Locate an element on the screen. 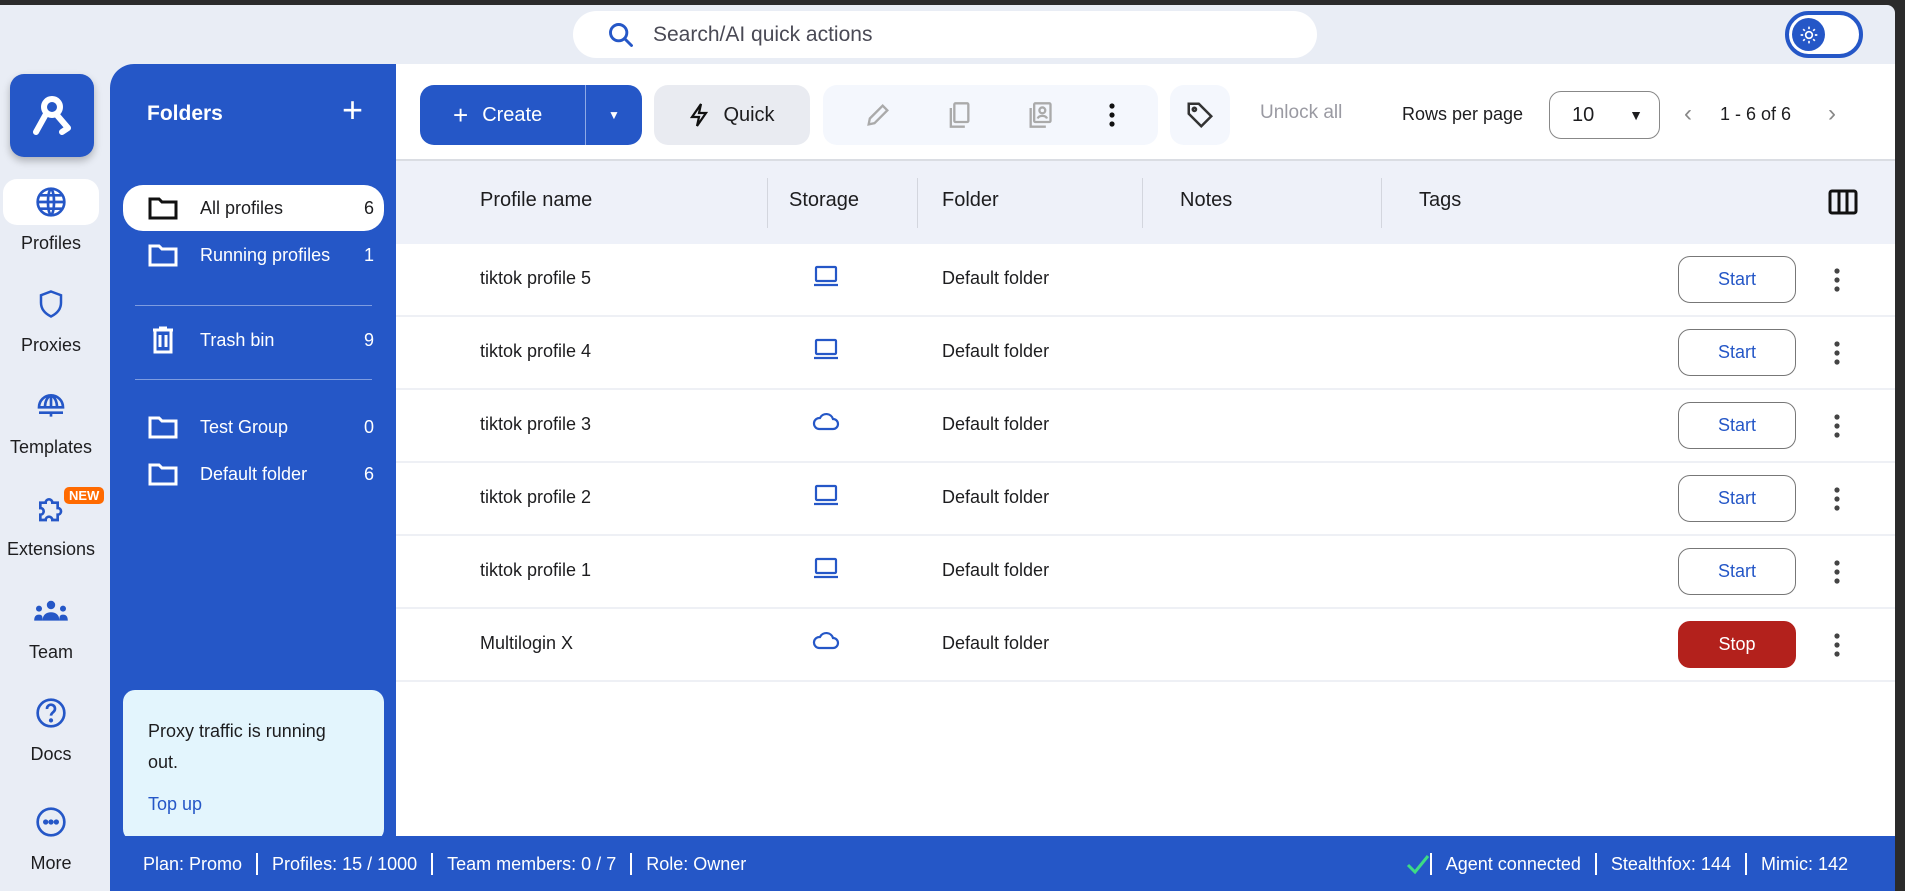  column-storage: Storage is located at coordinates (824, 200).